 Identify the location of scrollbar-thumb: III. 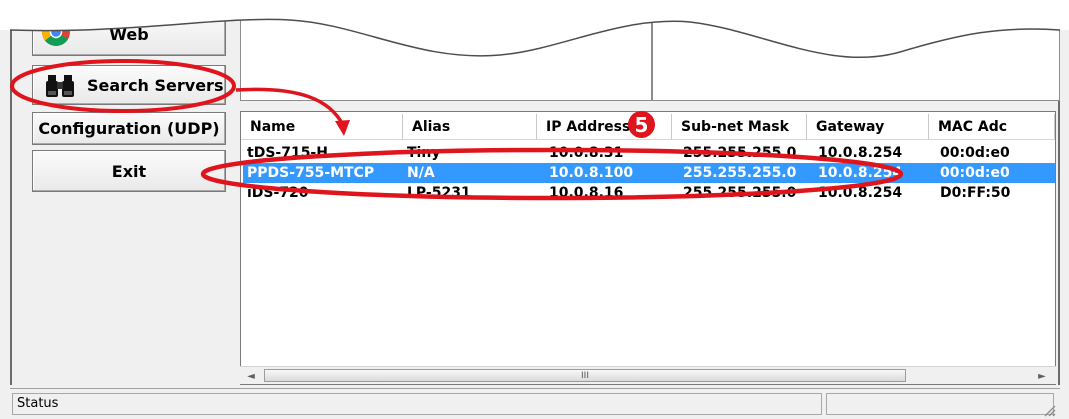
(585, 375).